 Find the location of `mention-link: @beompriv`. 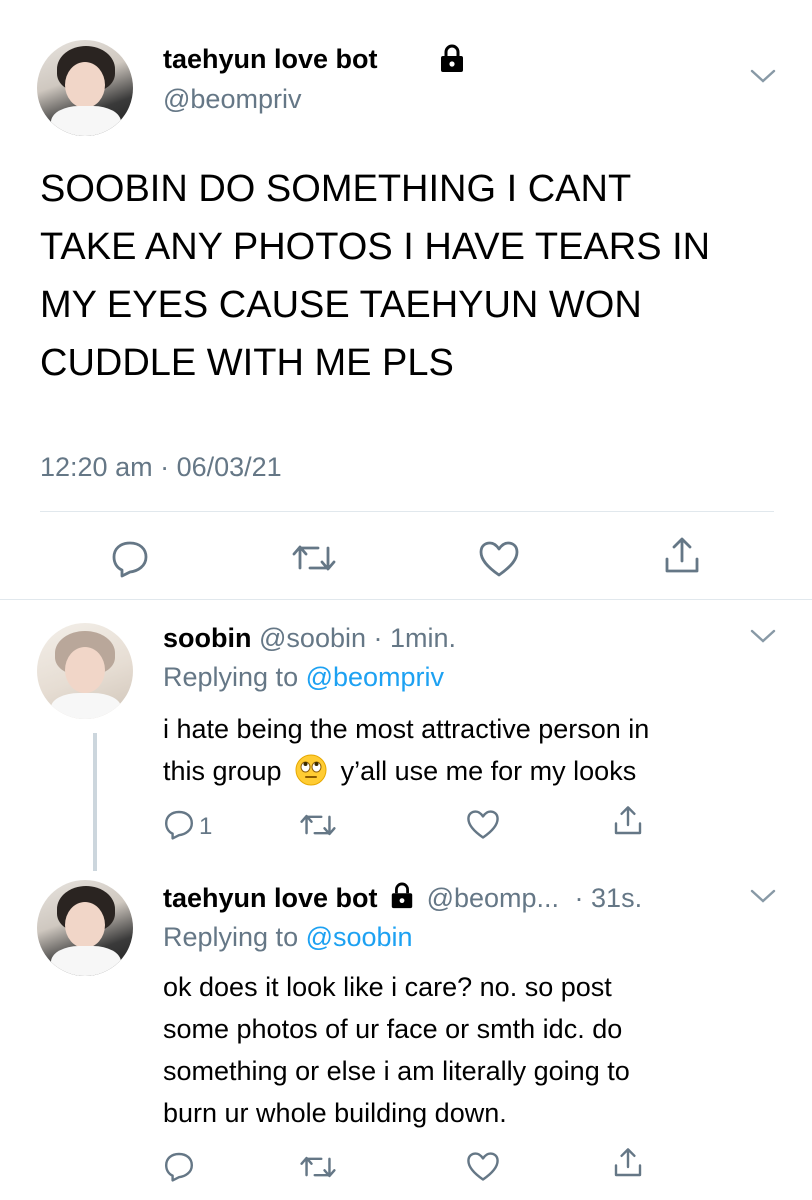

mention-link: @beompriv is located at coordinates (375, 677).